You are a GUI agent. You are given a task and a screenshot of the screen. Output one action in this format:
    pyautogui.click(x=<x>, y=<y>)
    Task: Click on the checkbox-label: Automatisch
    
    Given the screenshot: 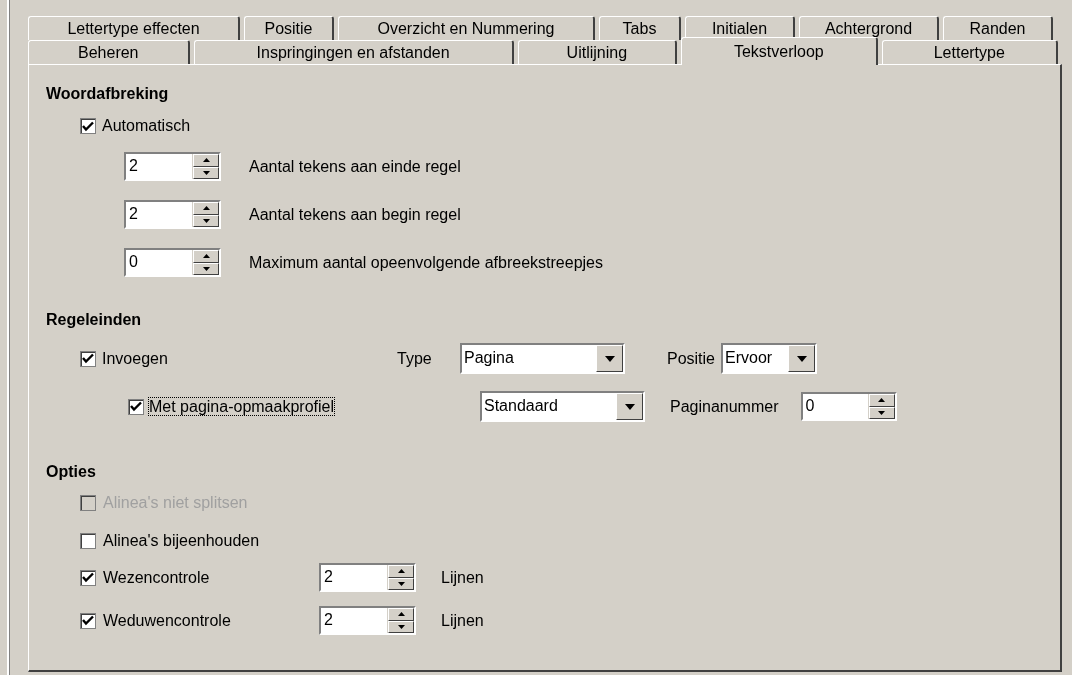 What is the action you would take?
    pyautogui.click(x=146, y=126)
    